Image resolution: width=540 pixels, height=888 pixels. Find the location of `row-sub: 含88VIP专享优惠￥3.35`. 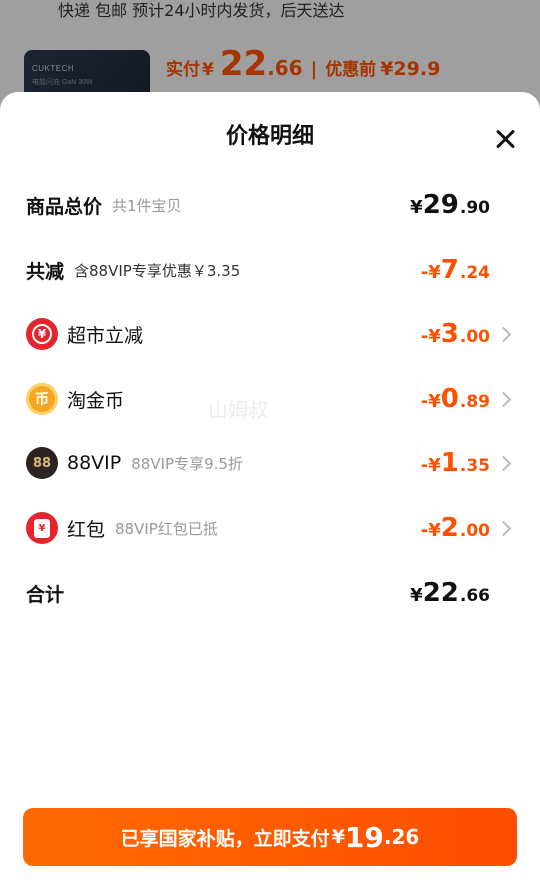

row-sub: 含88VIP专享优惠￥3.35 is located at coordinates (157, 270).